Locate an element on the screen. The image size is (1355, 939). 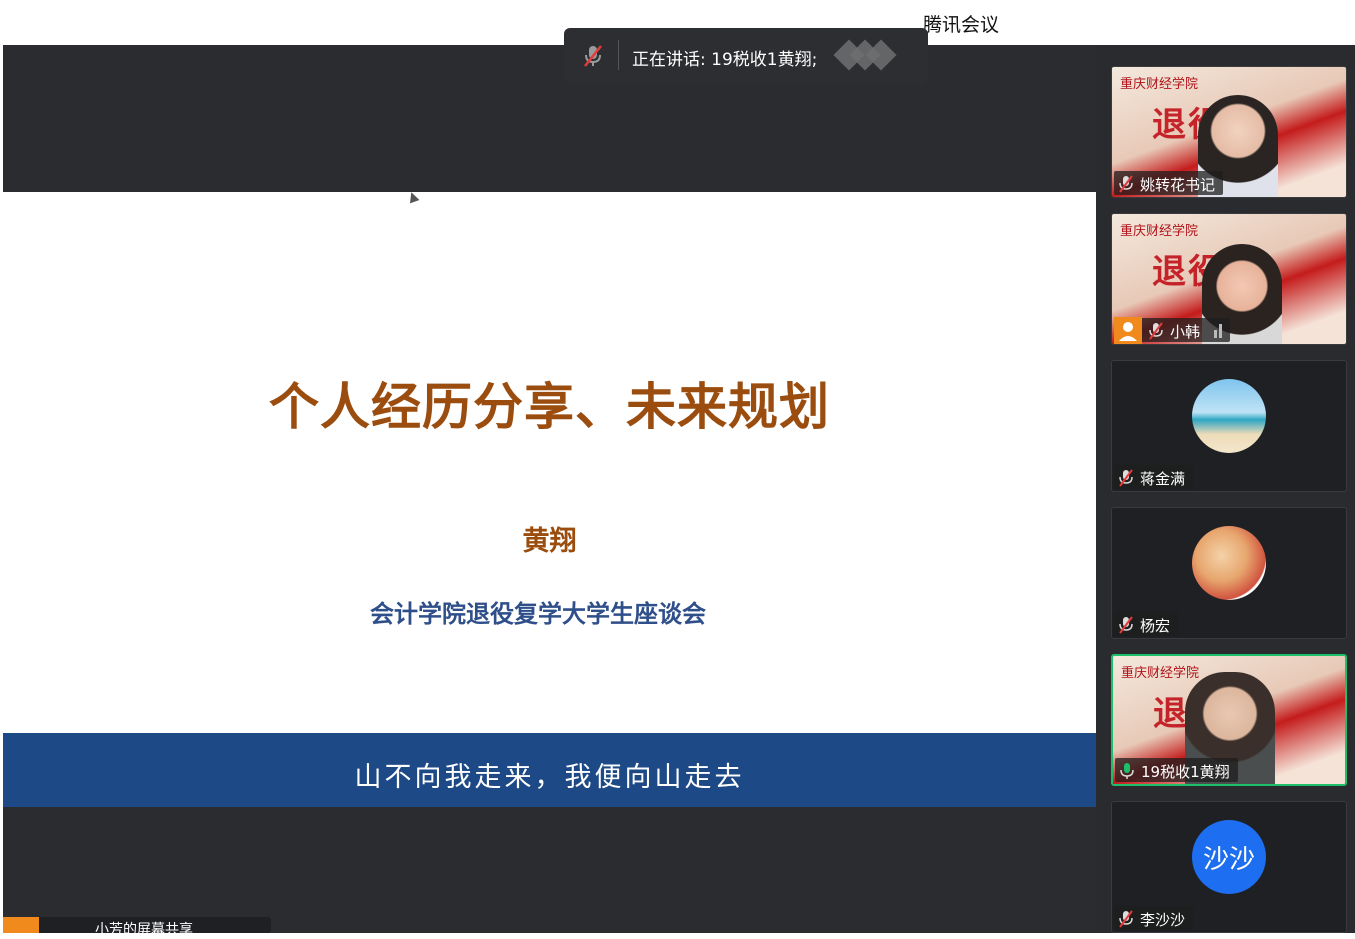
participant-name: 姚转花书记 is located at coordinates (1178, 184).